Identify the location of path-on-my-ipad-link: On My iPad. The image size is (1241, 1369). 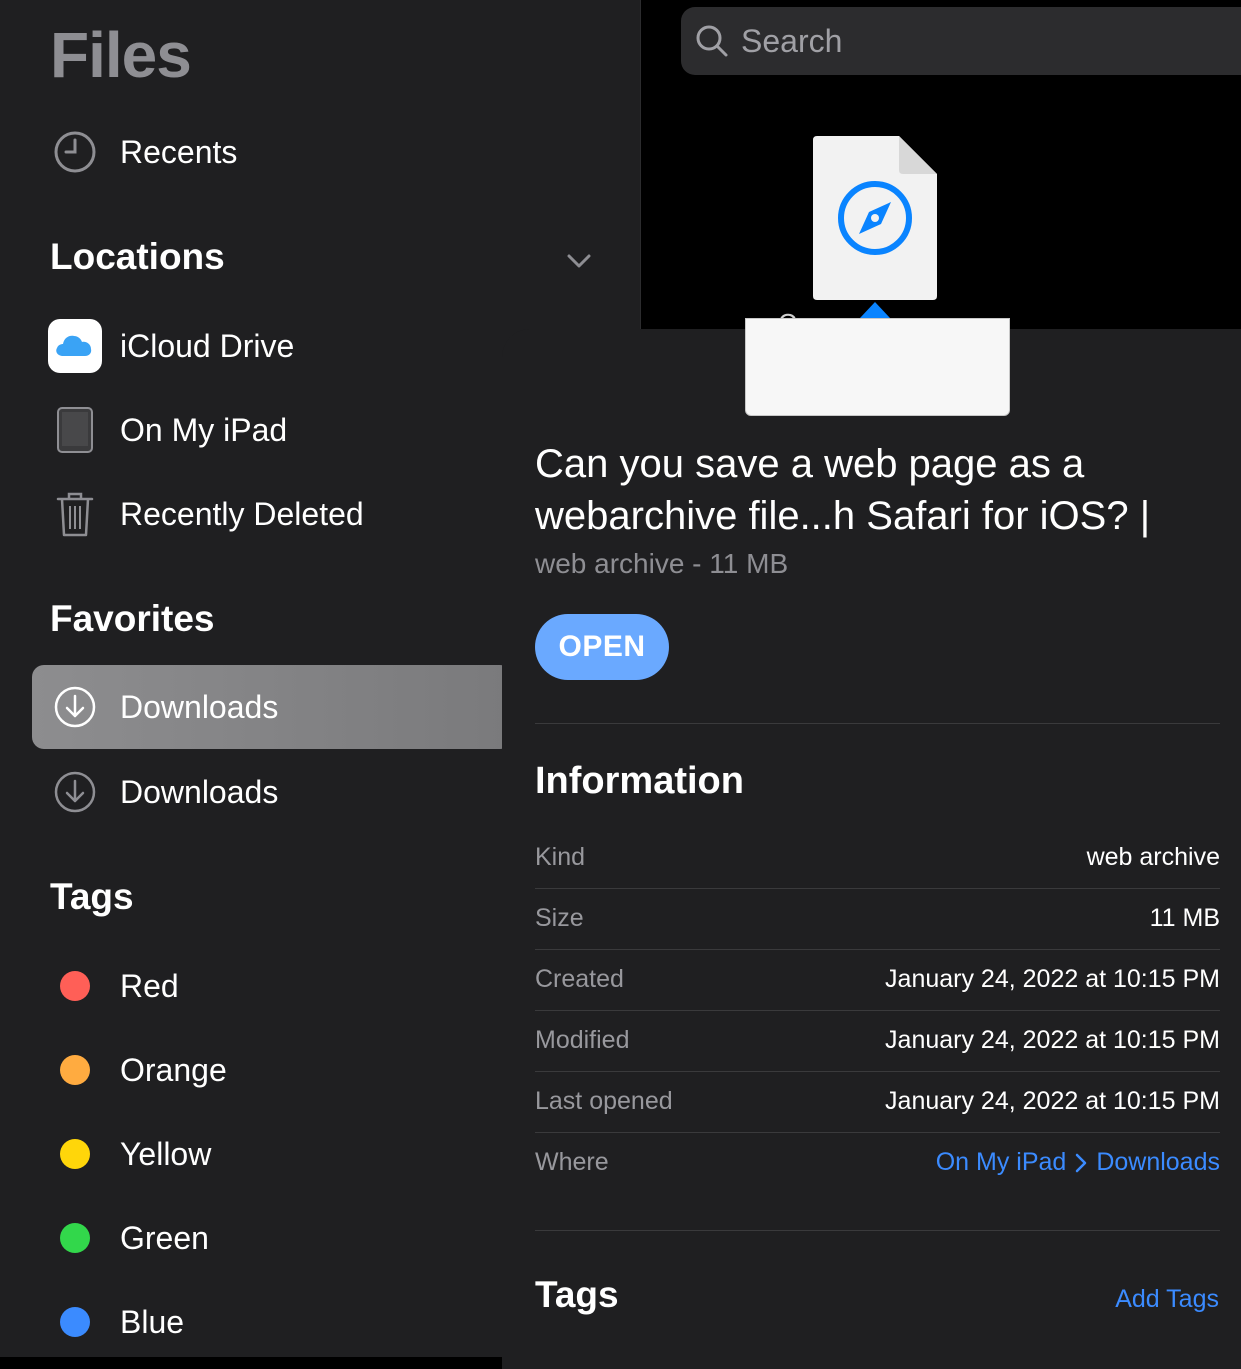
(1001, 1162).